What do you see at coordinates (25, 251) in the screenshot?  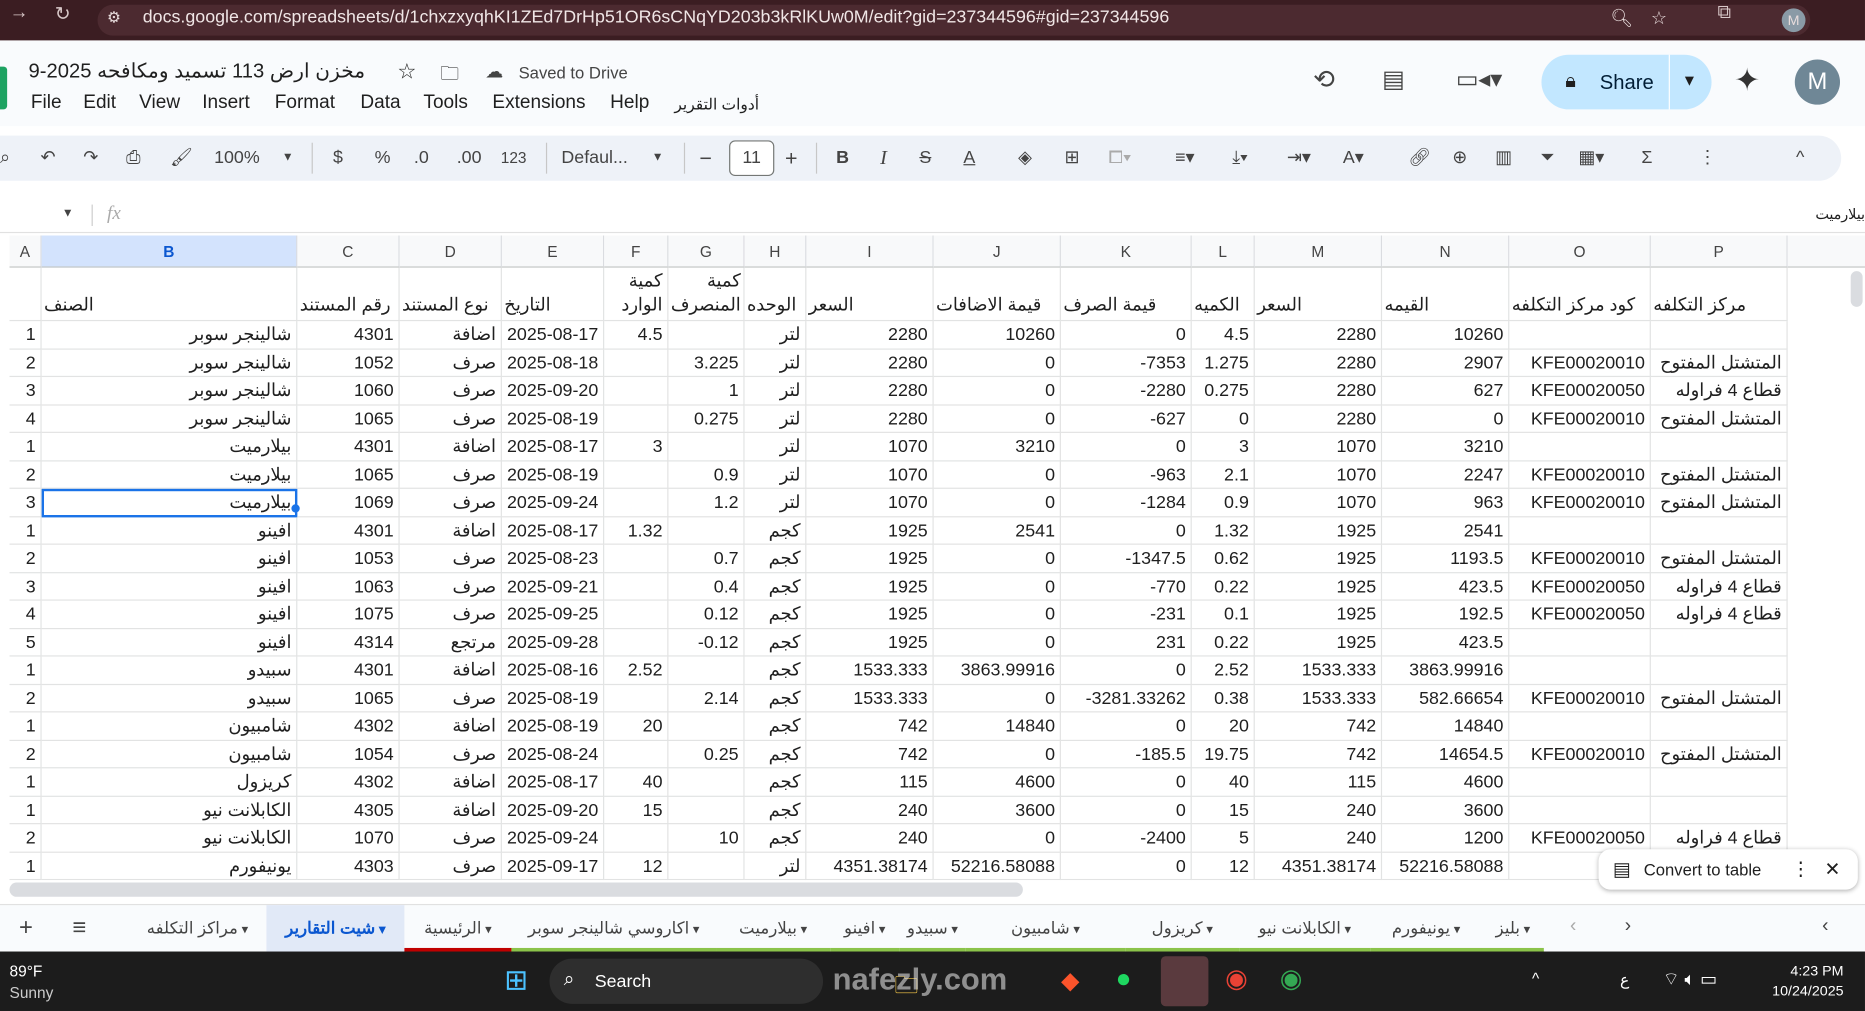 I see `column-header-A: A` at bounding box center [25, 251].